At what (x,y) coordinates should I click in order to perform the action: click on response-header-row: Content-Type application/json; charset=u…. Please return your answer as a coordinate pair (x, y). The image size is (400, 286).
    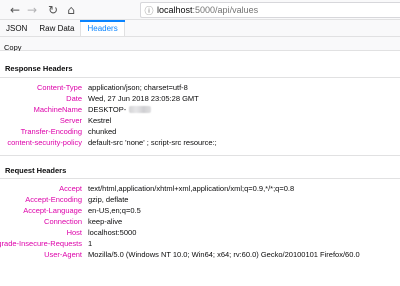
    Looking at the image, I should click on (200, 88).